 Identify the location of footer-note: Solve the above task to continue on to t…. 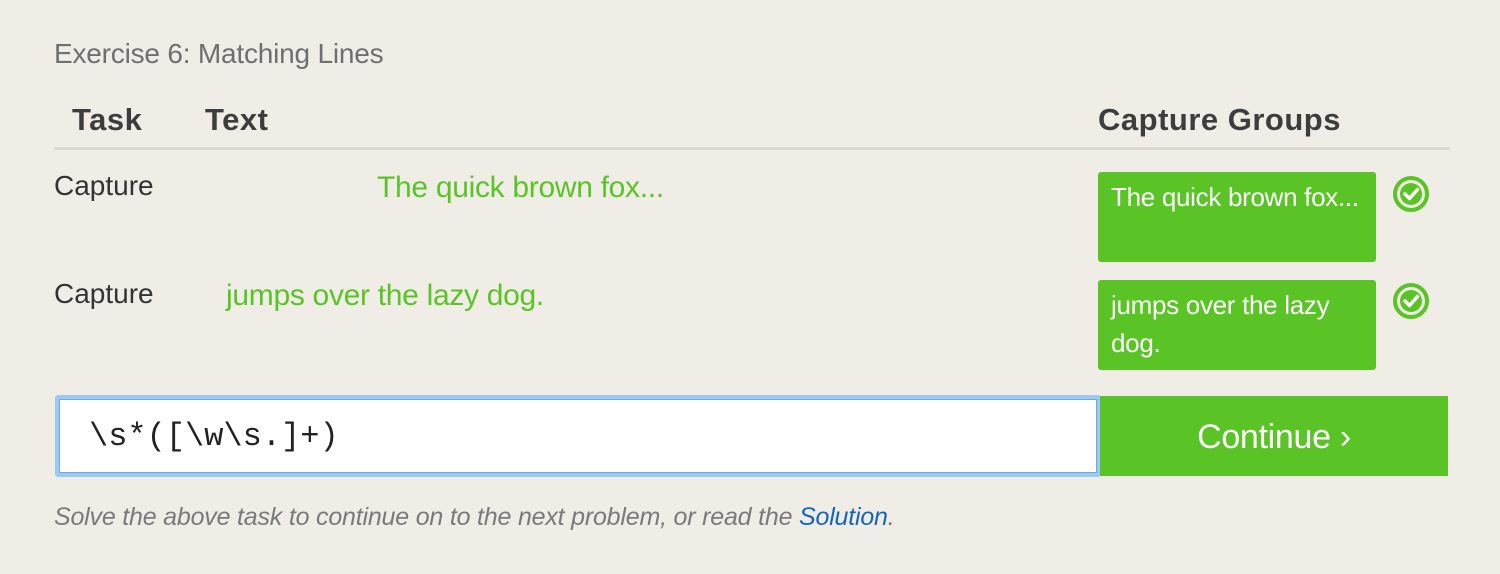
(474, 517).